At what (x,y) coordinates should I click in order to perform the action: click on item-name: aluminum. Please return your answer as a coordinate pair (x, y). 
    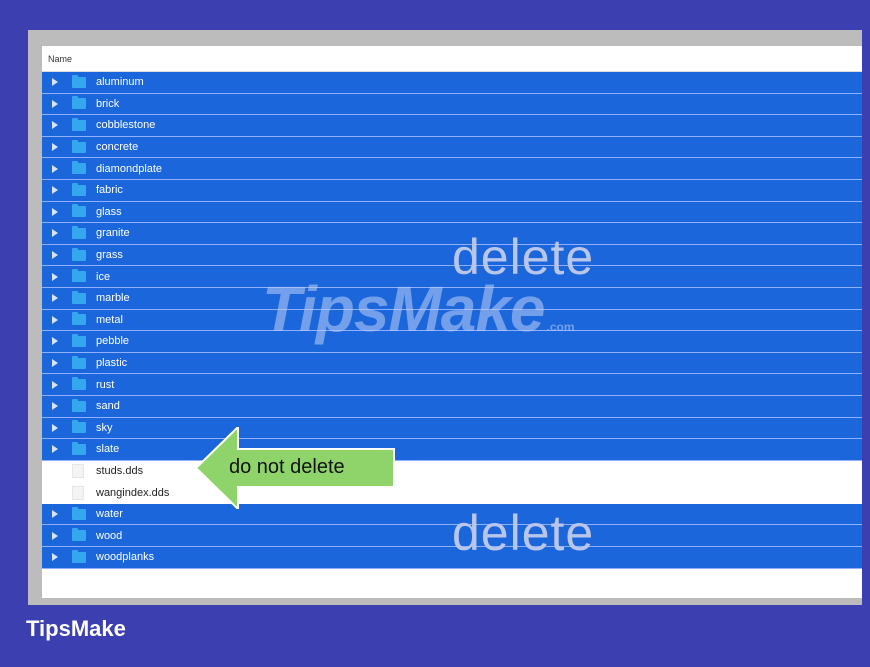
    Looking at the image, I should click on (120, 82).